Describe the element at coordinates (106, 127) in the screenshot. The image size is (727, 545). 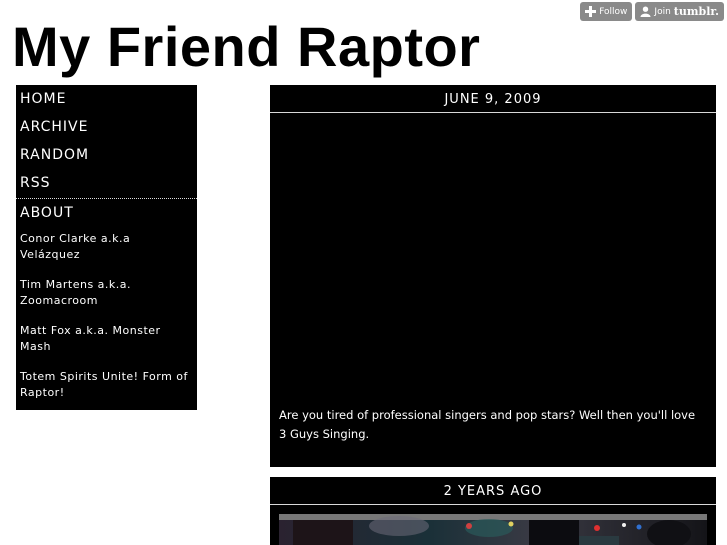
I see `nav-archive-link: ARCHIVE` at that location.